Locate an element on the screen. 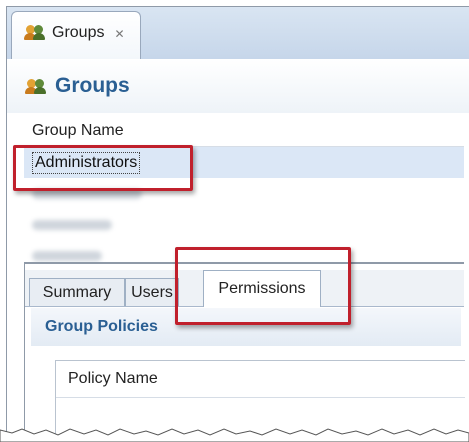 This screenshot has height=442, width=469. groups-editor-tab: Groups ✕ is located at coordinates (76, 35).